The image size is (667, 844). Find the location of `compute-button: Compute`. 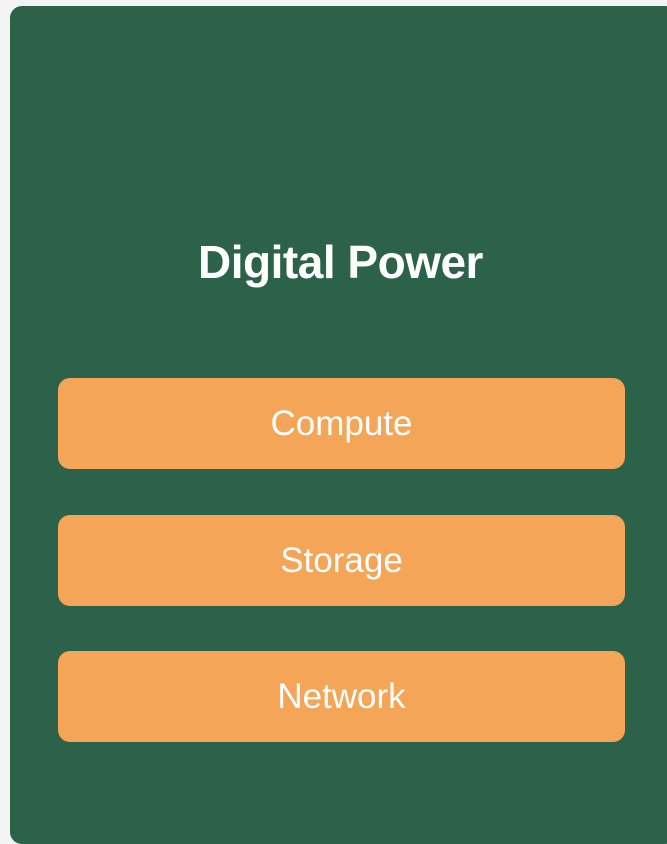

compute-button: Compute is located at coordinates (341, 423).